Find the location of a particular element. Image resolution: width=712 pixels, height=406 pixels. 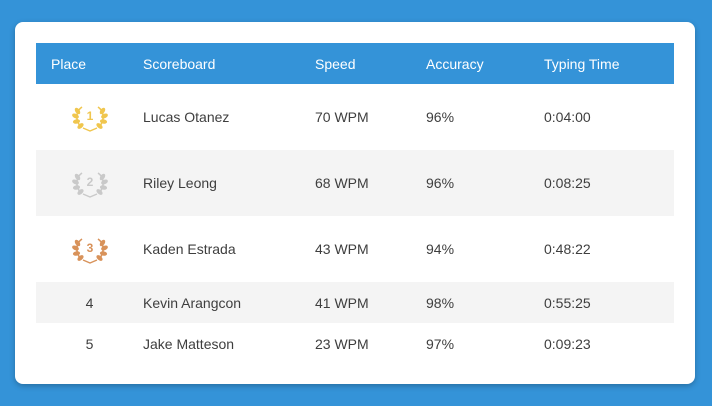

svg-text: 1 is located at coordinates (89, 116).